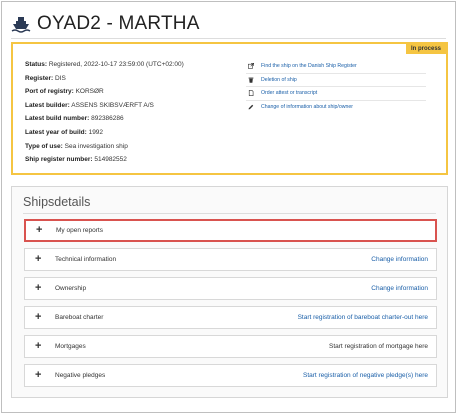 This screenshot has height=414, width=457. Describe the element at coordinates (89, 105) in the screenshot. I see `detail-latest-builder: Latest builder: ASSENS SKIBSVÆRFT A/S` at that location.